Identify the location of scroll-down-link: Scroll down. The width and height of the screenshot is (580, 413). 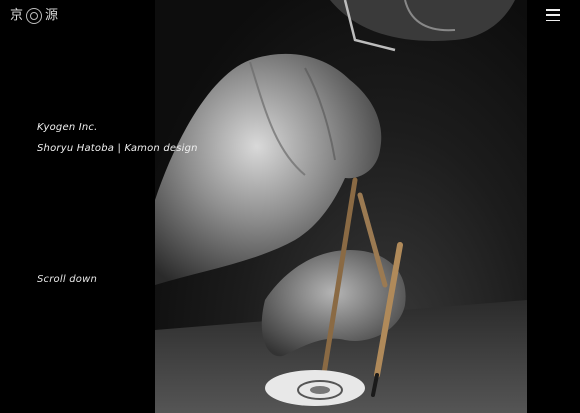
(67, 279).